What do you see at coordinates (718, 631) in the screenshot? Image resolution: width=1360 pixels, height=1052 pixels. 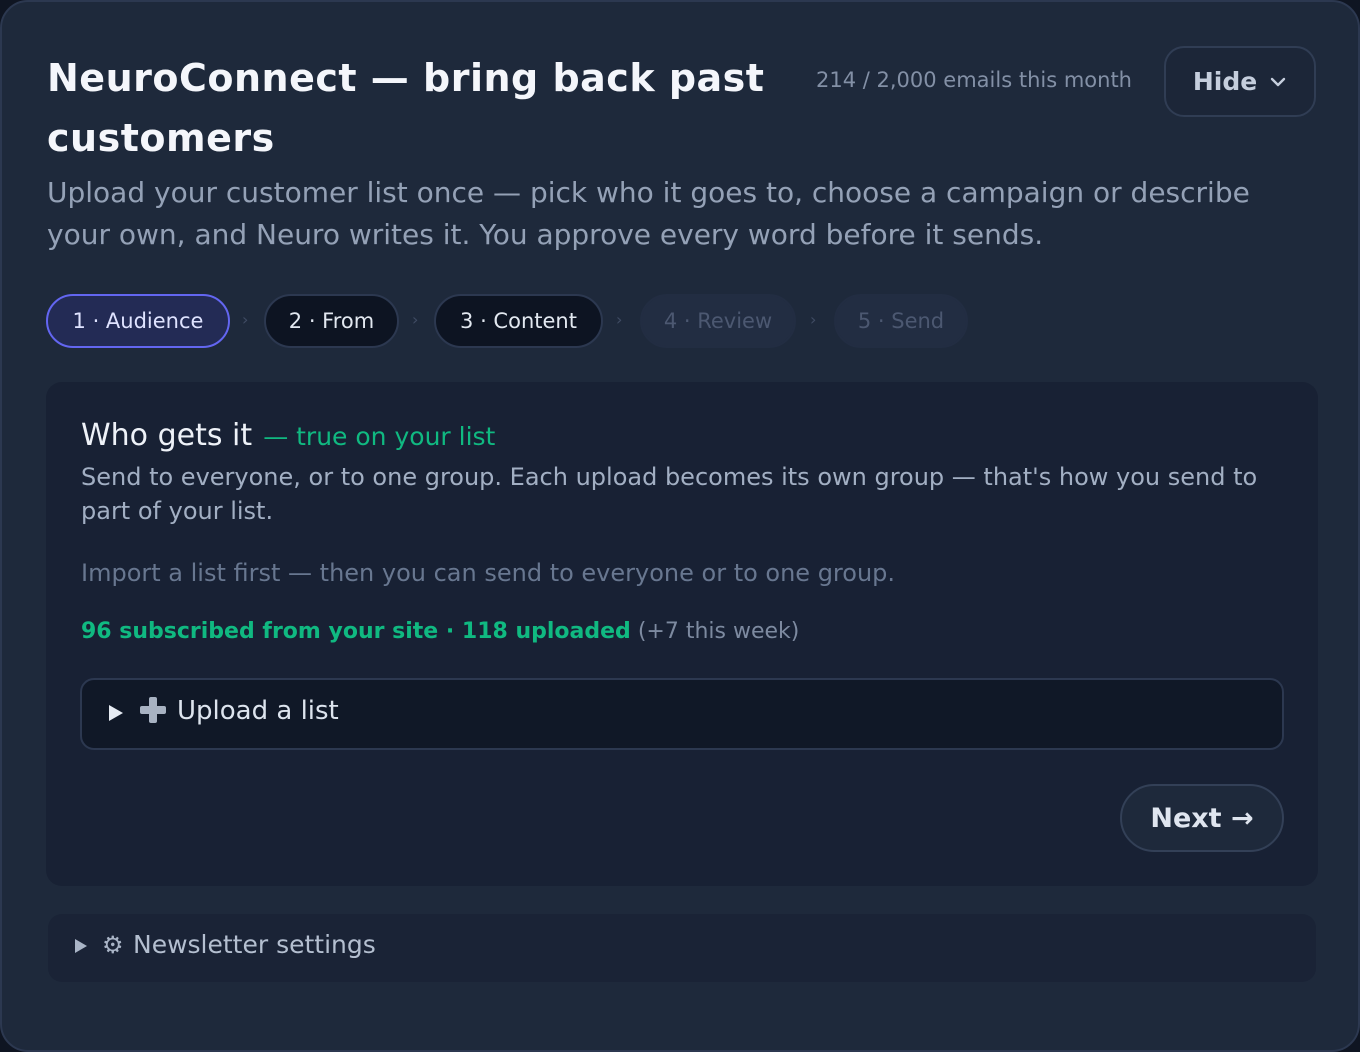 I see `stats-week: (+7 this week)` at bounding box center [718, 631].